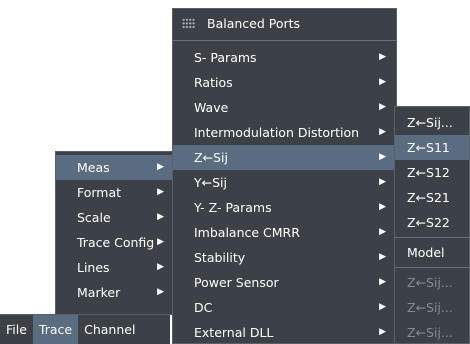  I want to click on meas-menu-item-intermodulation-distortion: Intermodulation Distortion ▶, so click(284, 132).